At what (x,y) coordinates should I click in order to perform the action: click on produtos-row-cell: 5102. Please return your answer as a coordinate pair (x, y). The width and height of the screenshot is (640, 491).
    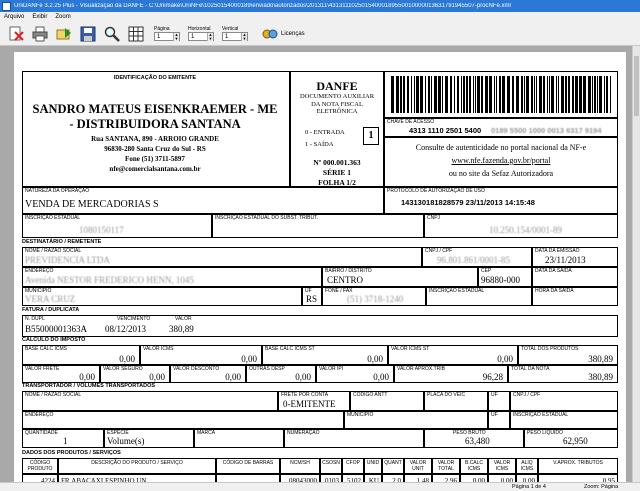
    Looking at the image, I should click on (353, 478).